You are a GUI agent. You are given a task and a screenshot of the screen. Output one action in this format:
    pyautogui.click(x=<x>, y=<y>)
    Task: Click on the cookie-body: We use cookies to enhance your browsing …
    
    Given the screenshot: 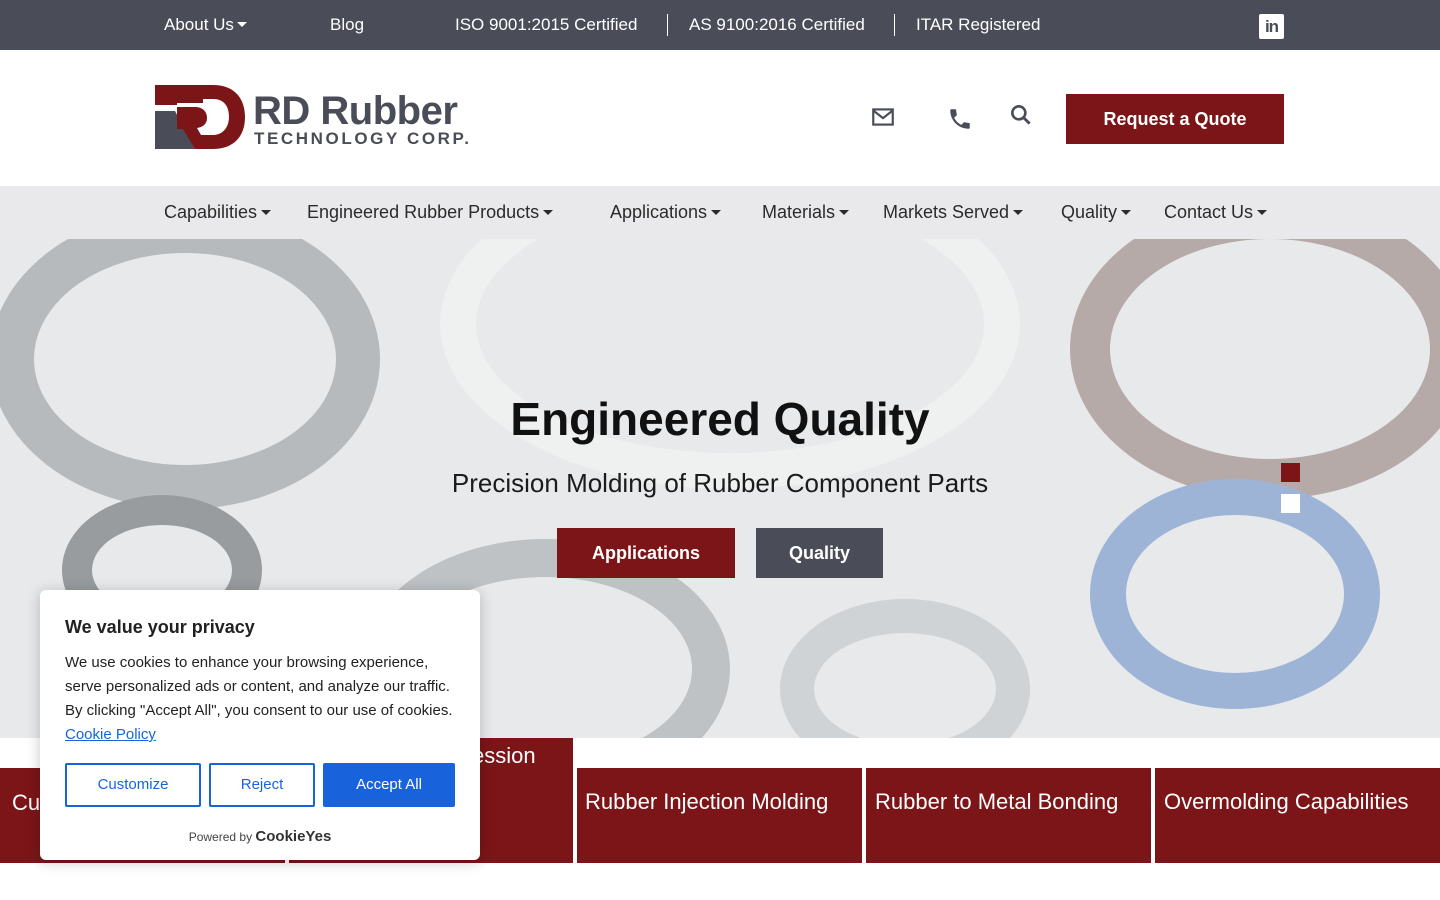 What is the action you would take?
    pyautogui.click(x=263, y=699)
    